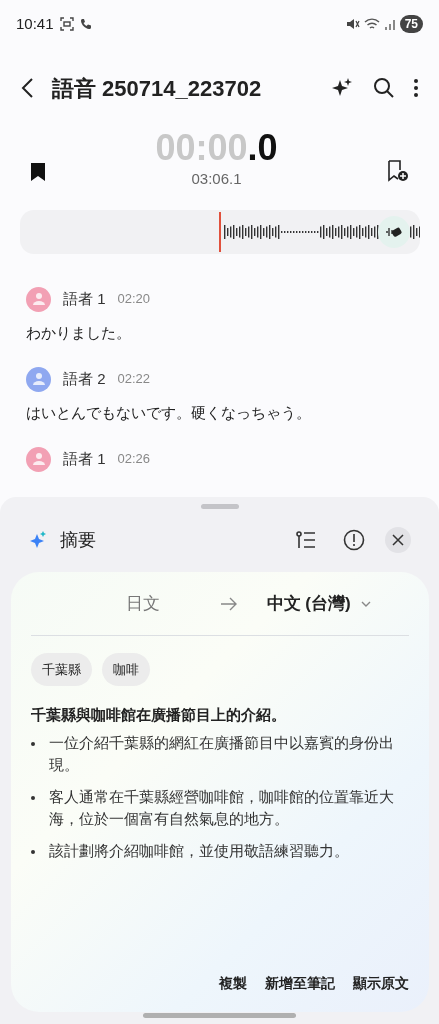 This screenshot has height=1024, width=439. I want to click on battery-level: 75, so click(411, 24).